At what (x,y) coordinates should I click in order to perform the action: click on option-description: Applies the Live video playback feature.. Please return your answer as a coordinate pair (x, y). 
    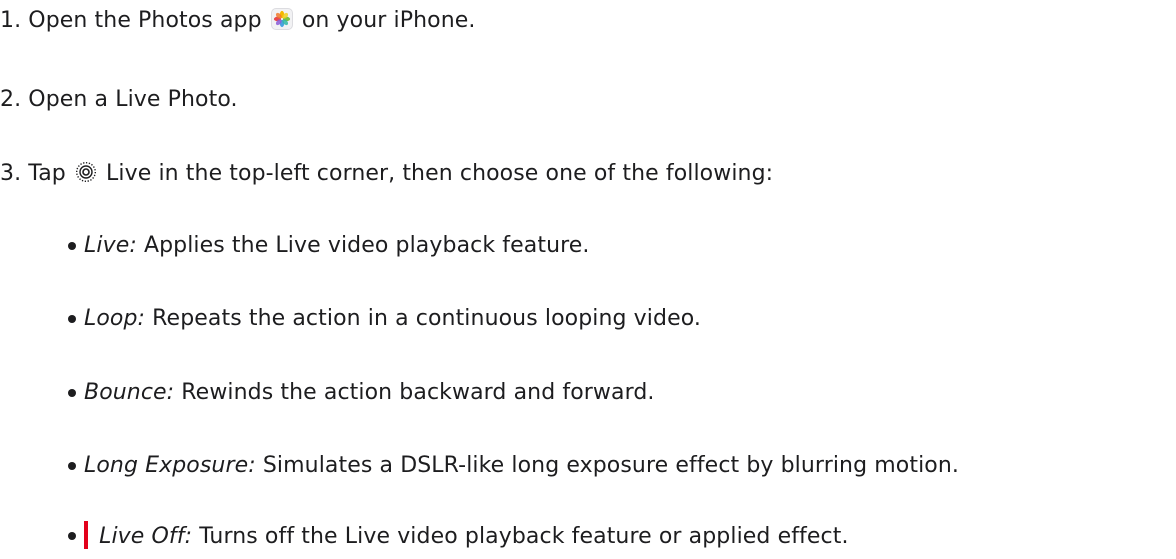
    Looking at the image, I should click on (366, 245).